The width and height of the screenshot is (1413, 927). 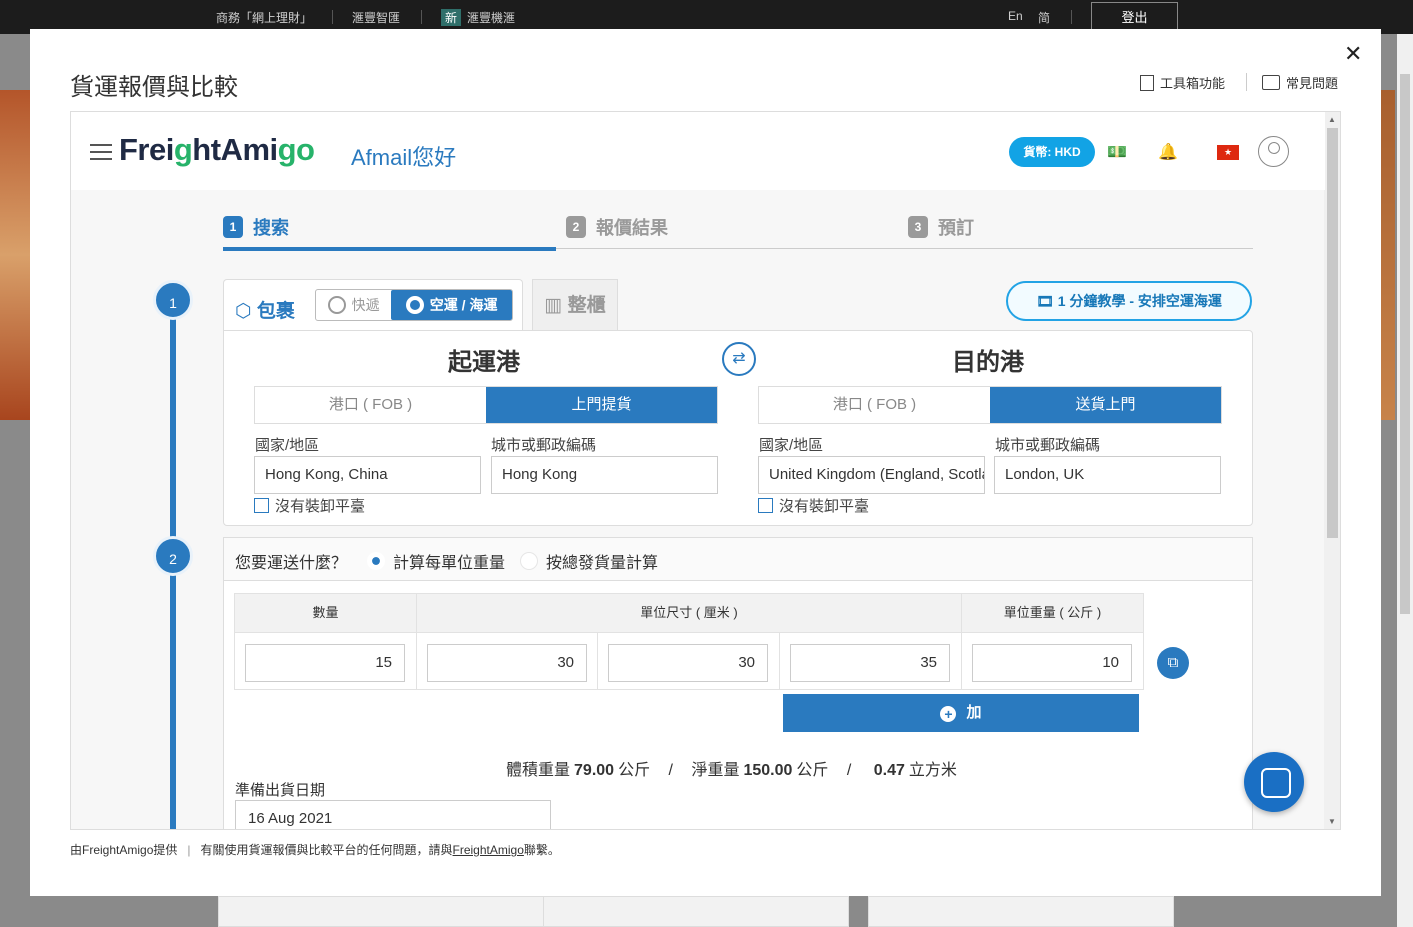 What do you see at coordinates (173, 300) in the screenshot?
I see `timeline-step-1: 1` at bounding box center [173, 300].